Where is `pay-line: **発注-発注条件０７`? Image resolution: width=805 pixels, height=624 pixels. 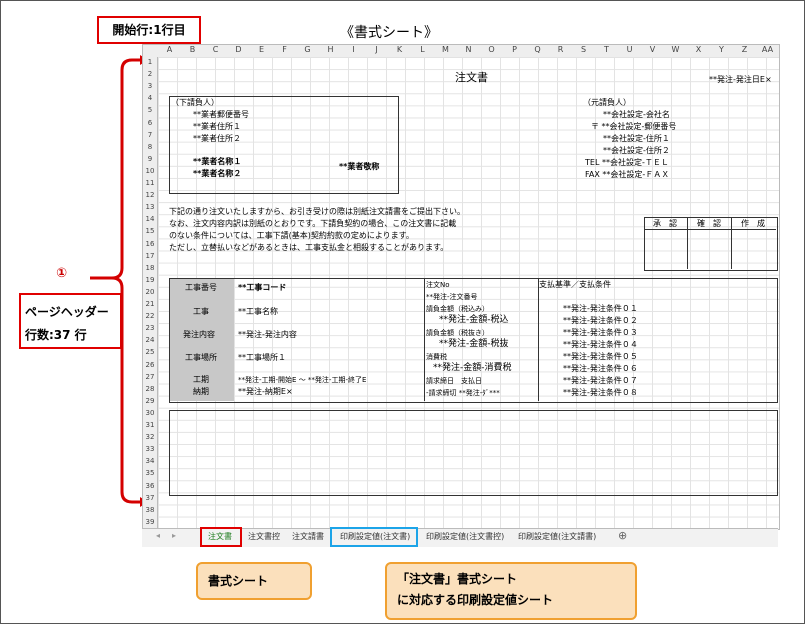
pay-line: **発注-発注条件０７ is located at coordinates (600, 380).